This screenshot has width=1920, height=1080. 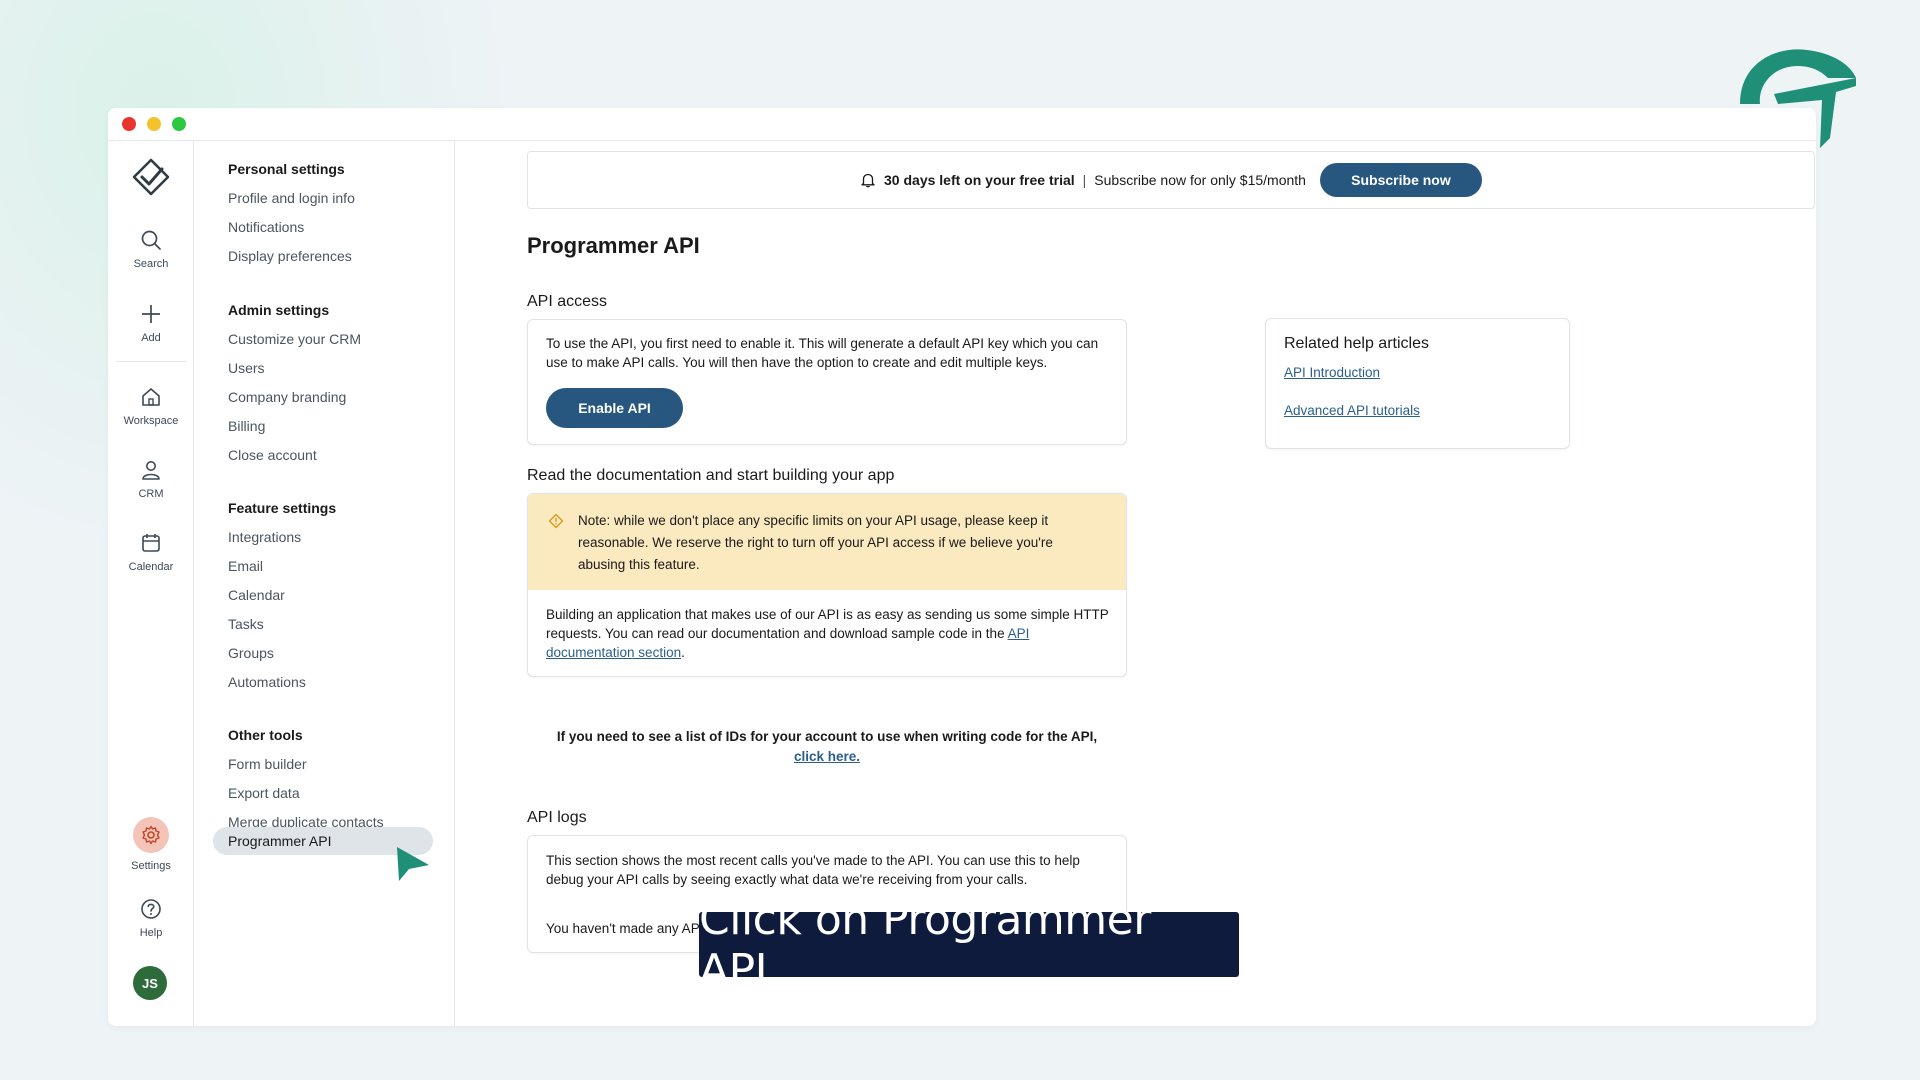 What do you see at coordinates (151, 543) in the screenshot?
I see `calendar-icon` at bounding box center [151, 543].